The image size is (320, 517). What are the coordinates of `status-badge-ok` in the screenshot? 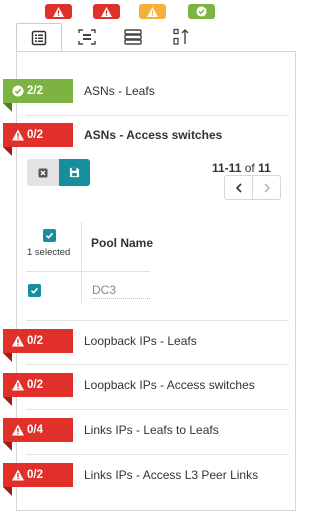 It's located at (201, 11).